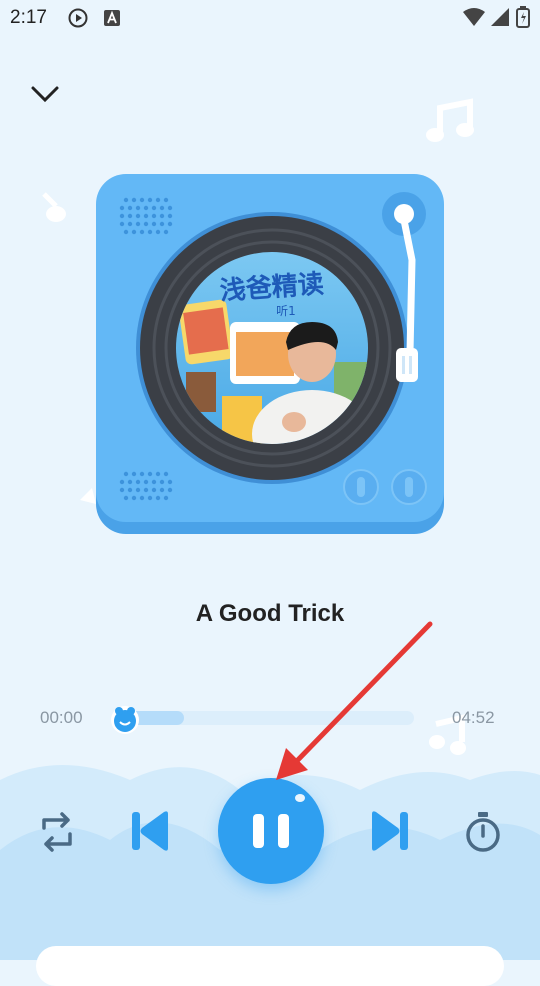 This screenshot has width=540, height=986. Describe the element at coordinates (279, 821) in the screenshot. I see `pause-icon` at that location.